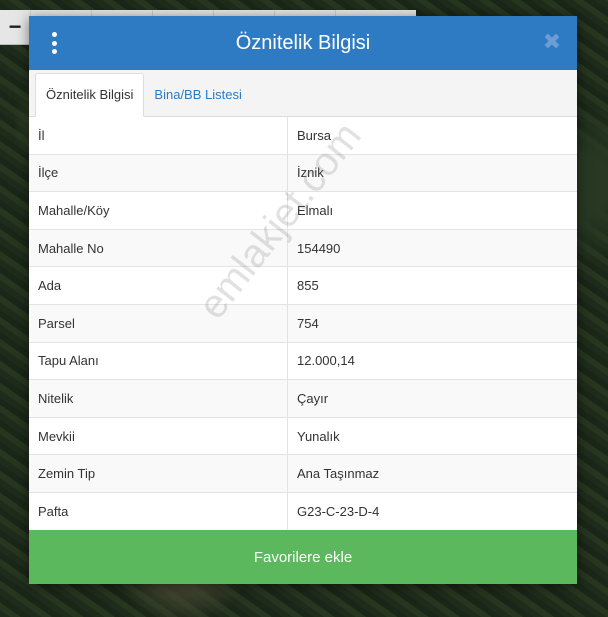 The height and width of the screenshot is (617, 608). Describe the element at coordinates (432, 173) in the screenshot. I see `attribute-value: İznik` at that location.